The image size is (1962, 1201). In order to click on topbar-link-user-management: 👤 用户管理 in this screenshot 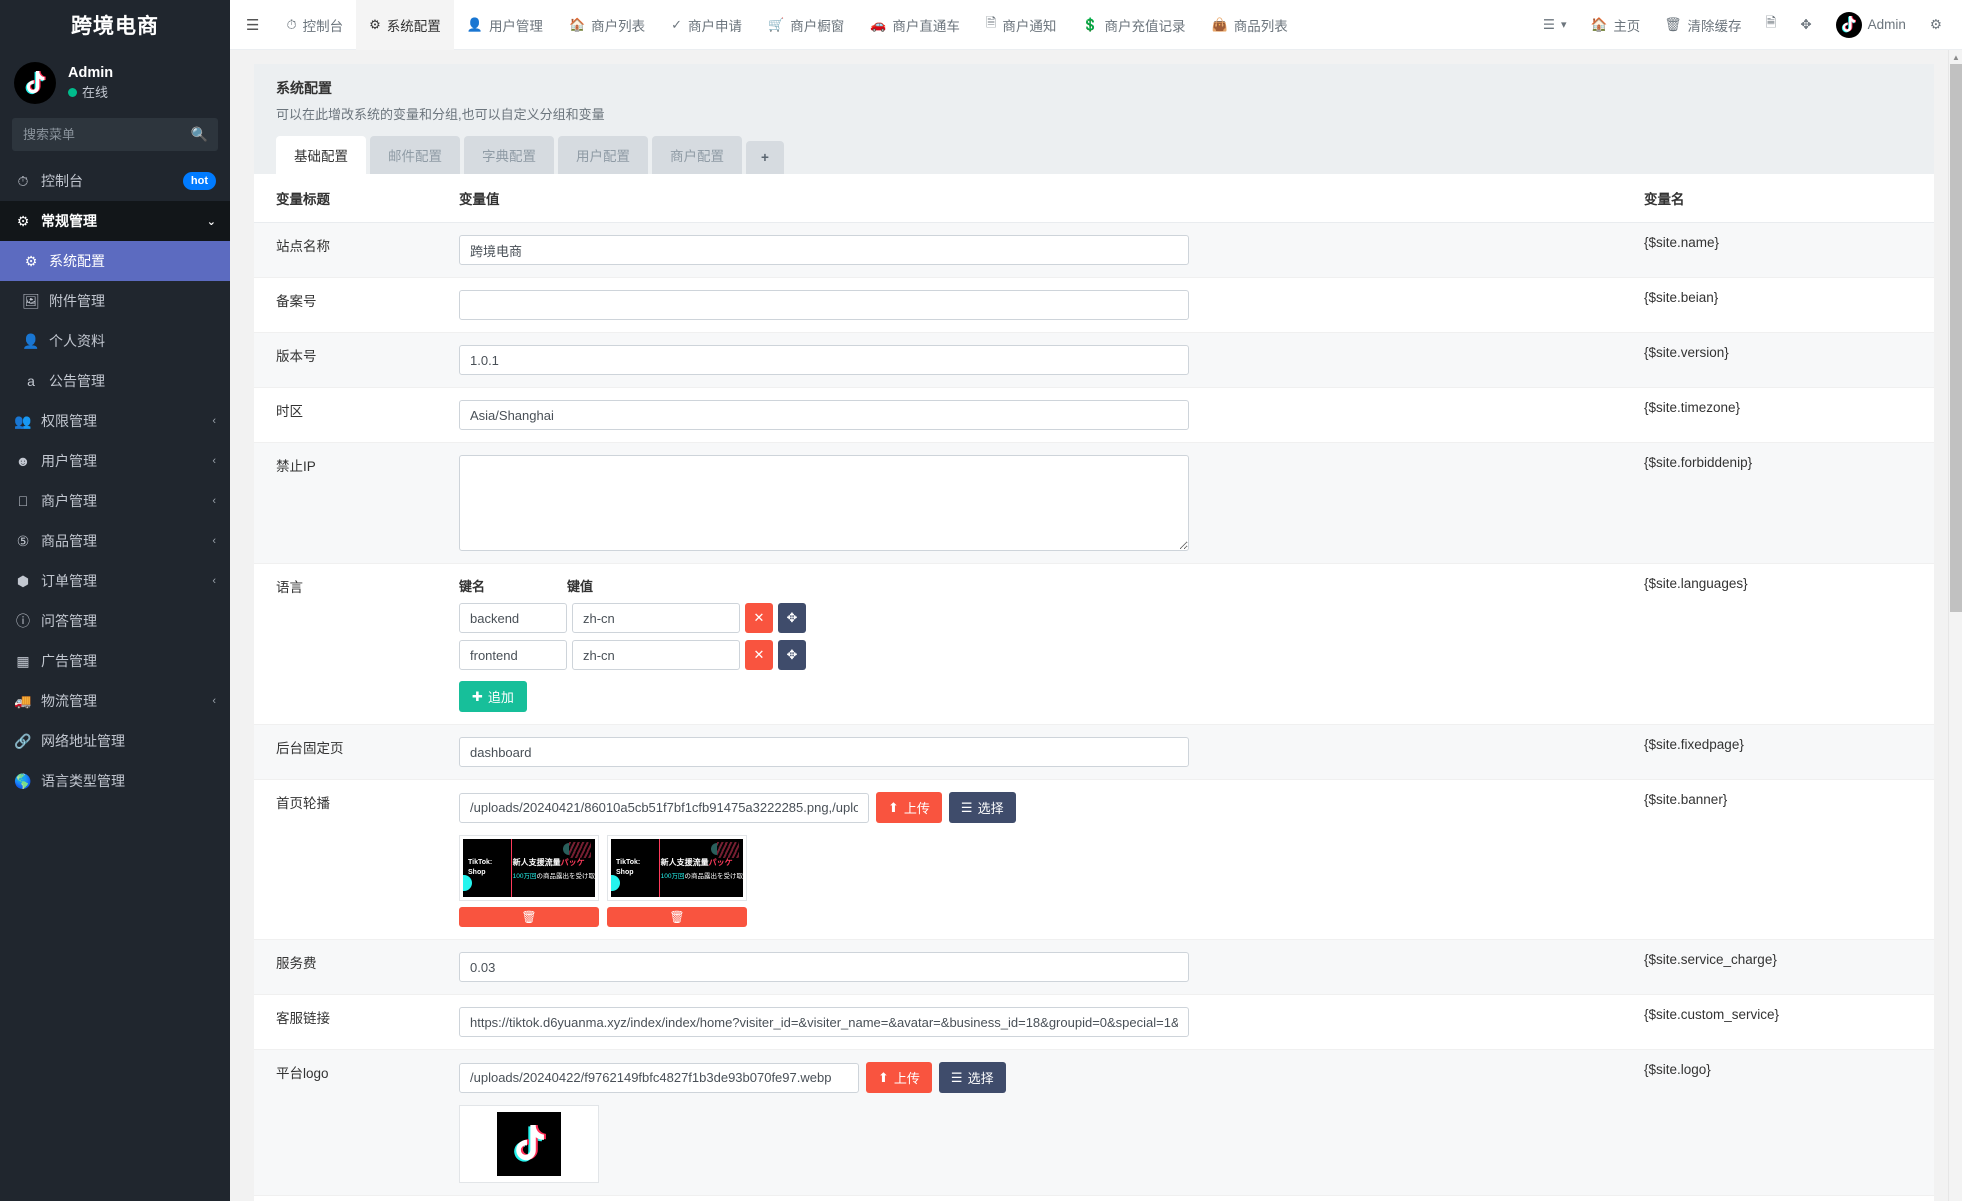, I will do `click(505, 25)`.